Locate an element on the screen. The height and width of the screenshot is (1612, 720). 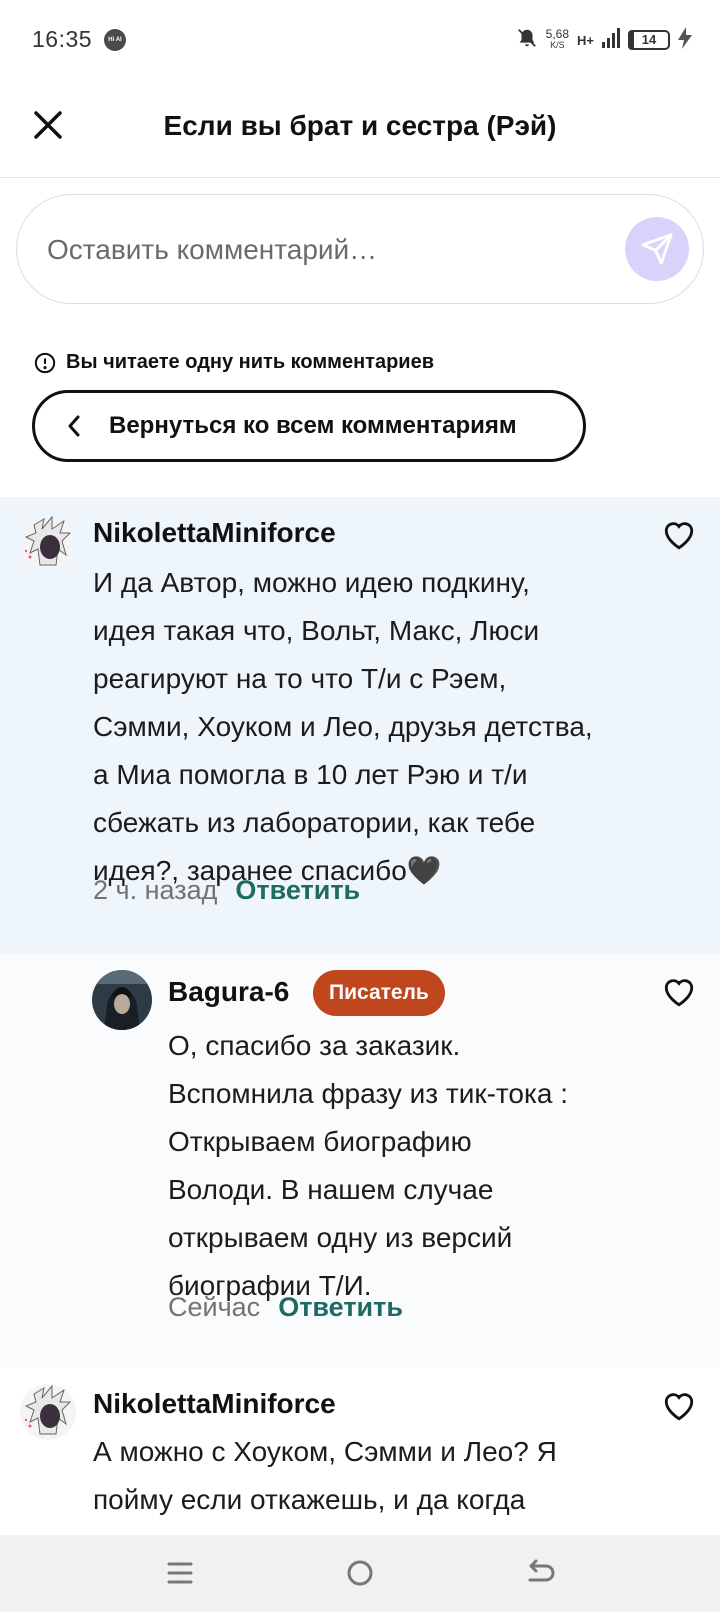
thread-notice: Вы читаете одну нить комментариев is located at coordinates (234, 362).